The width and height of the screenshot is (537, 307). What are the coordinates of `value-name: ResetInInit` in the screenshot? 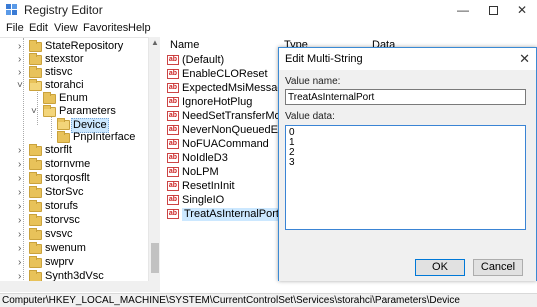 It's located at (208, 186).